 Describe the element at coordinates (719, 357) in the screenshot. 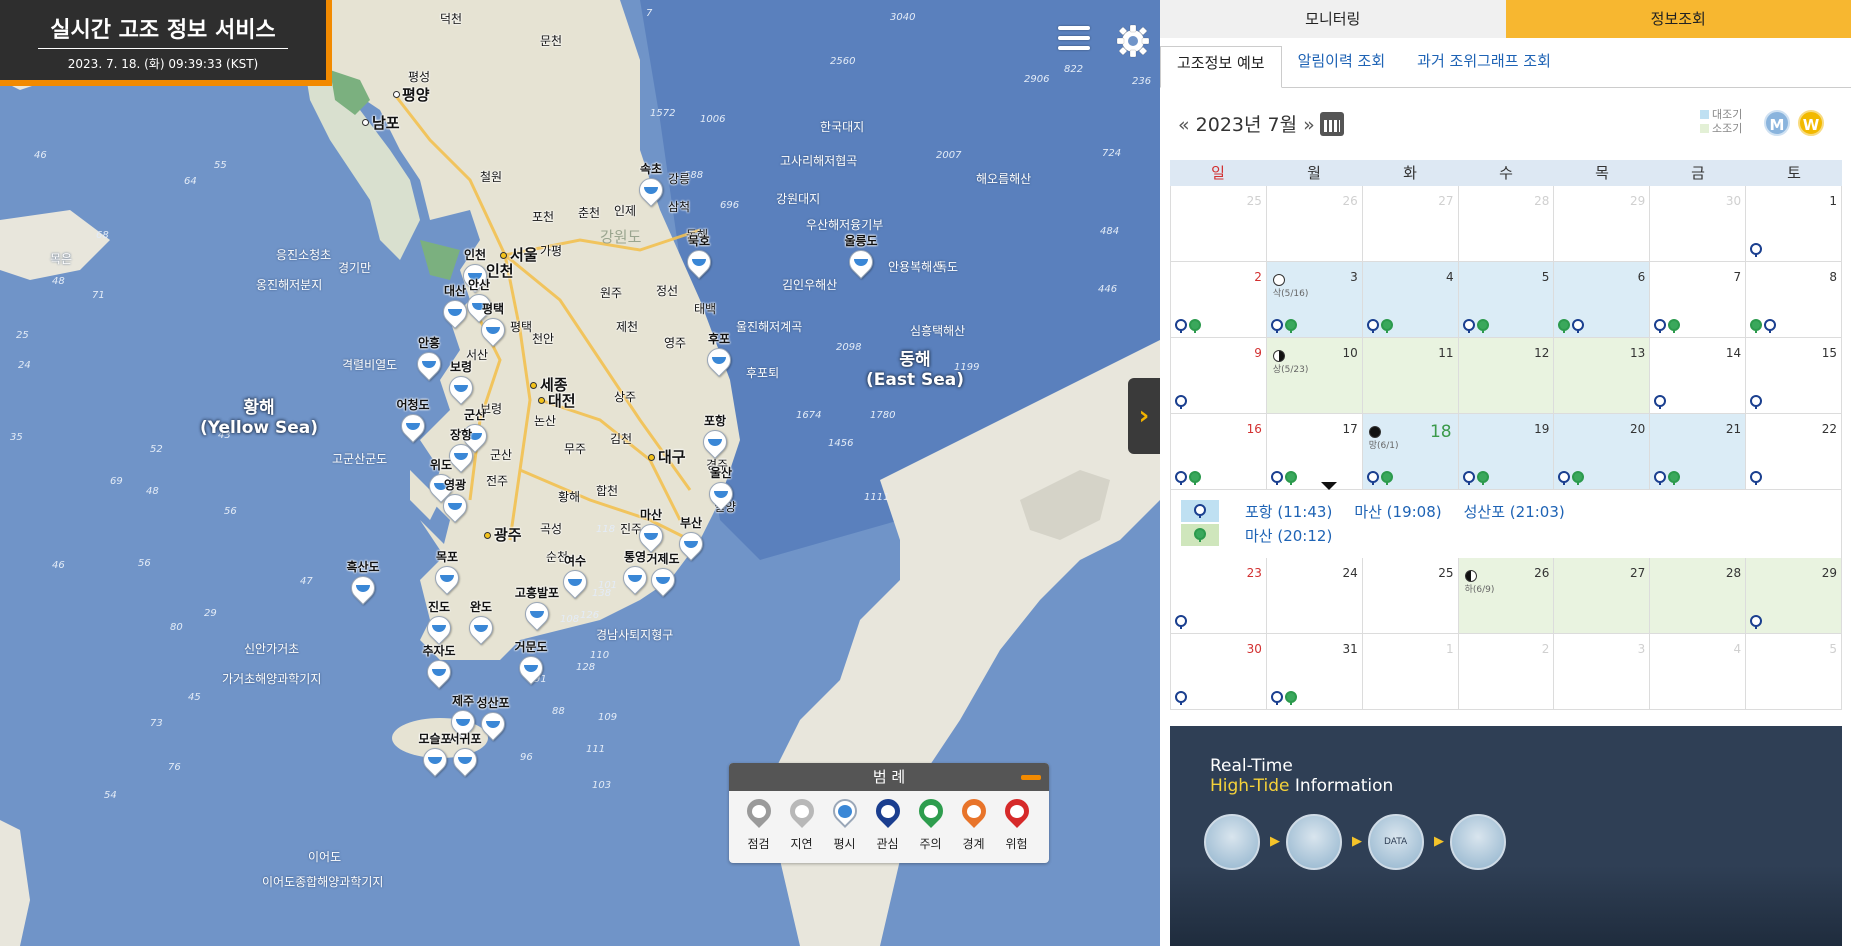

I see `station-marker: 후포` at that location.